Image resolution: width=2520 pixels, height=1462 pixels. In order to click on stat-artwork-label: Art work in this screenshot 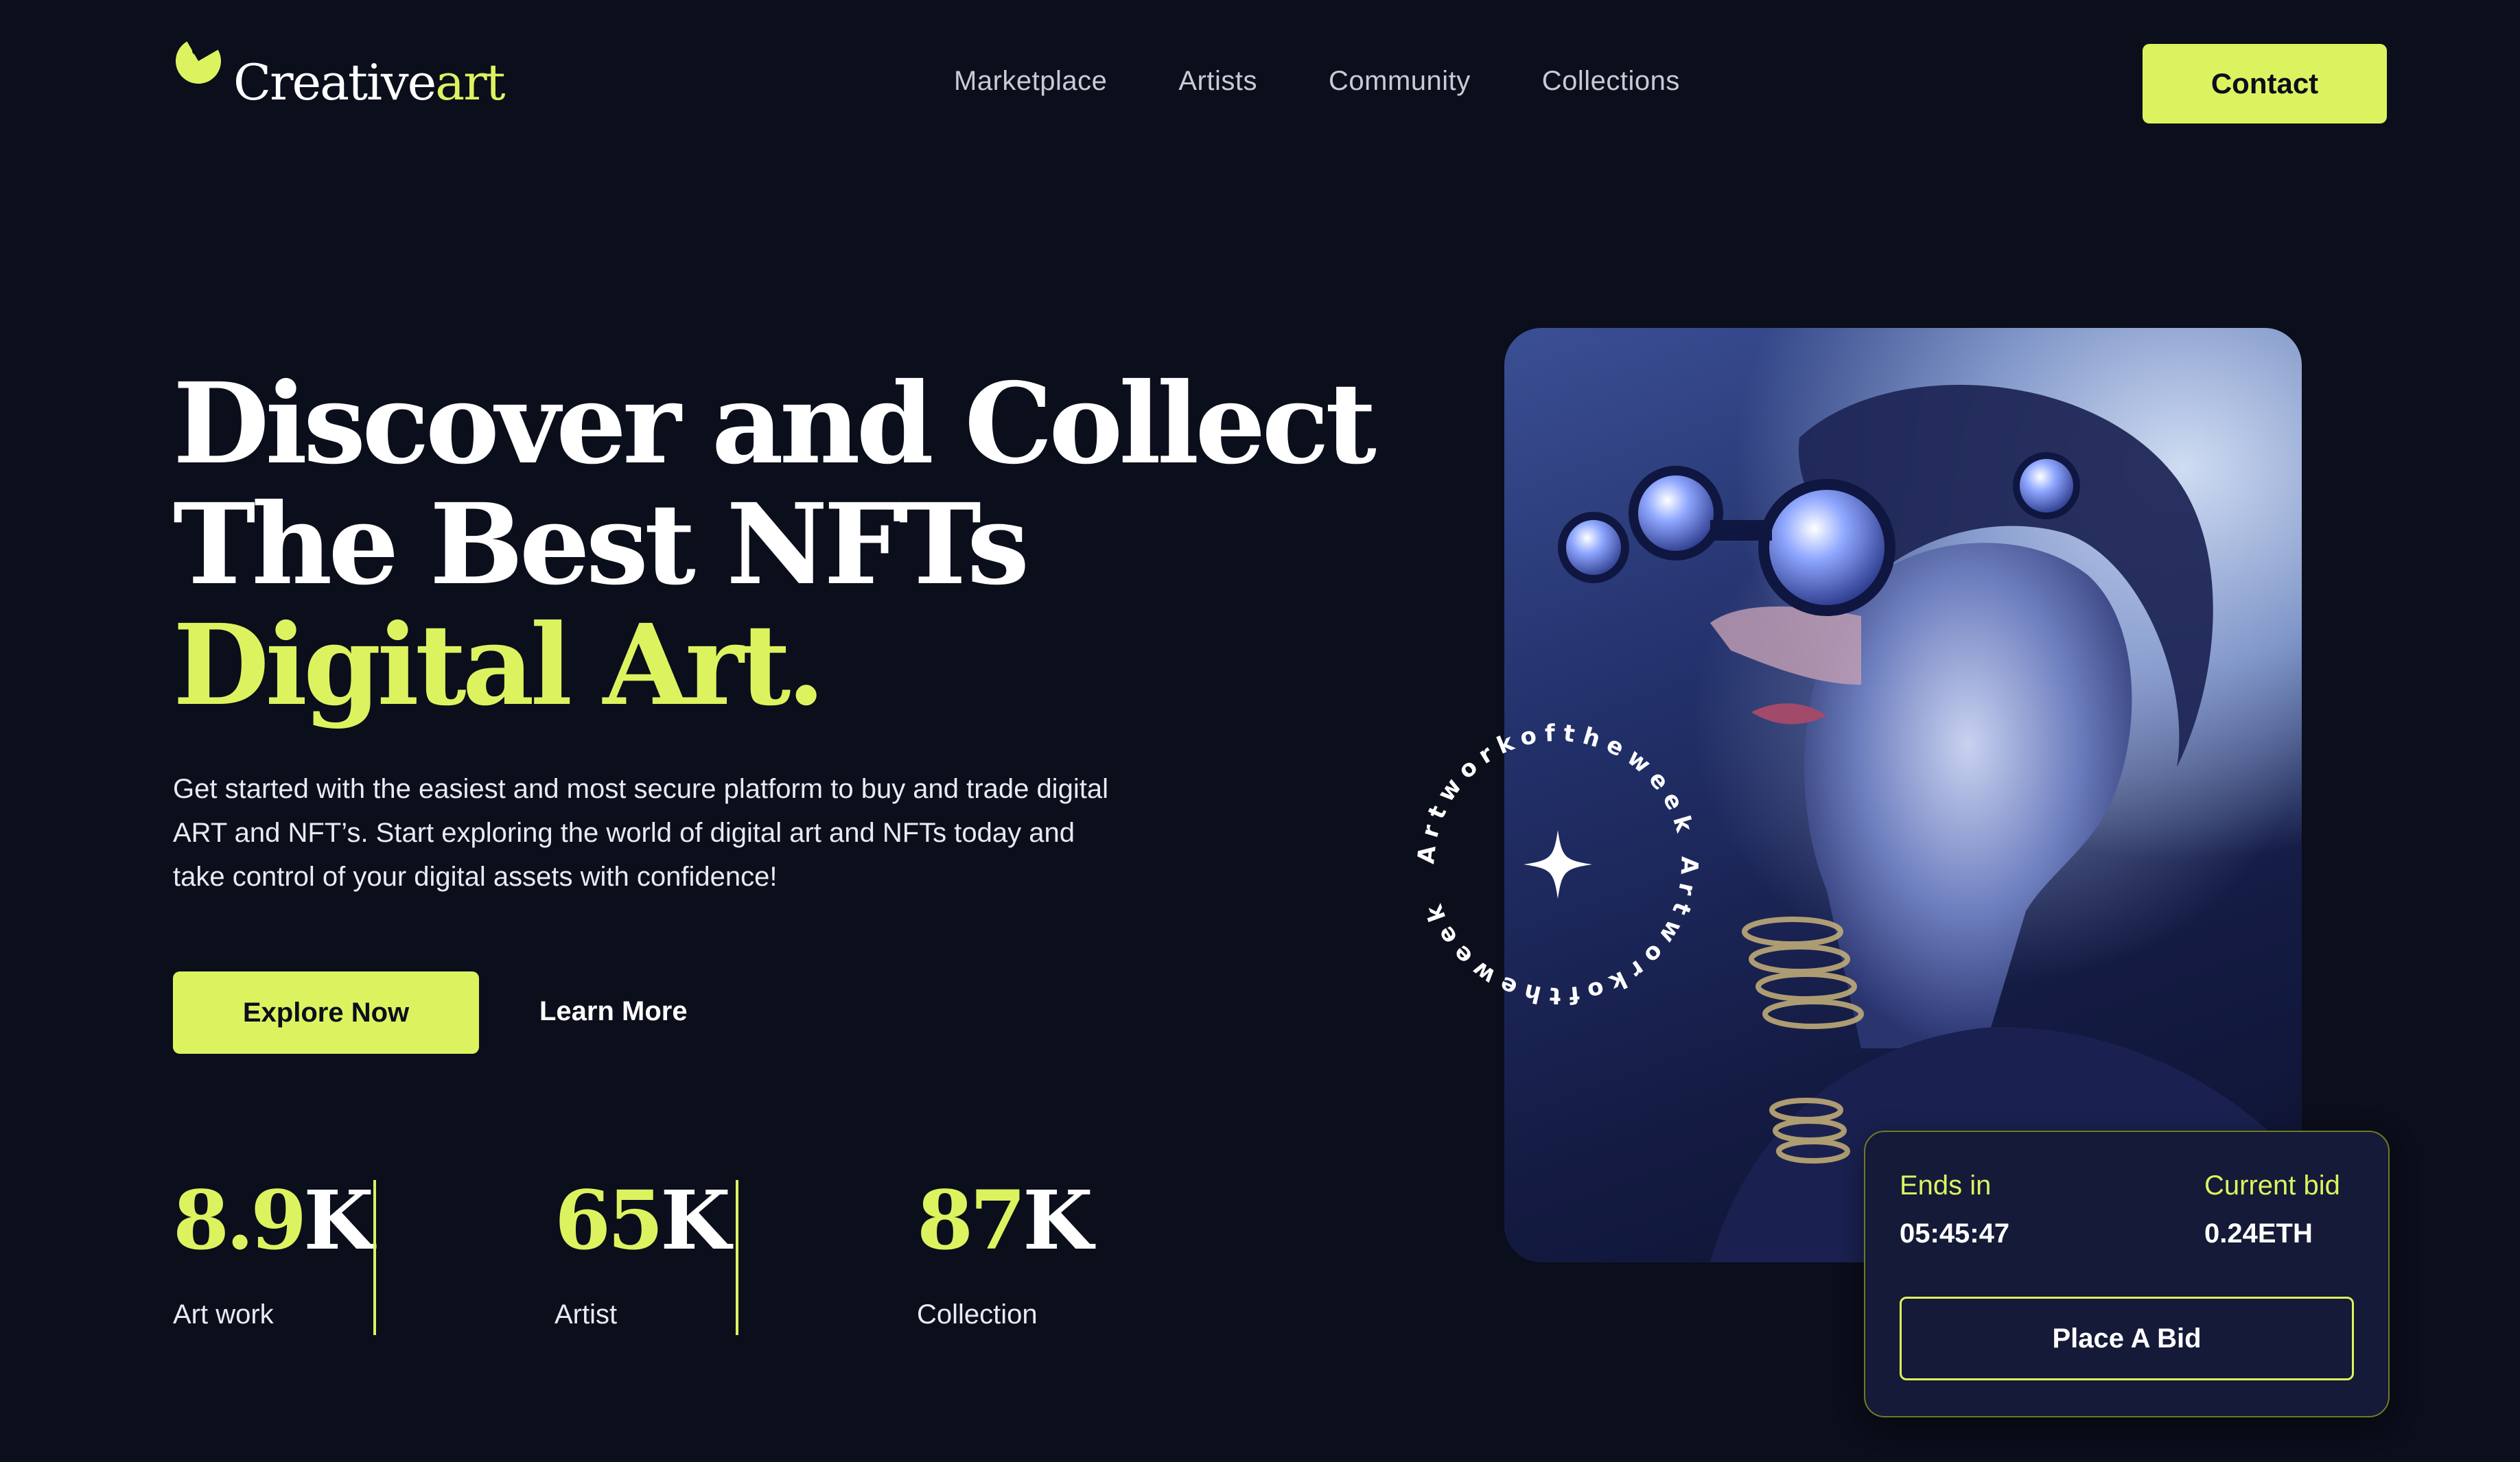, I will do `click(223, 1314)`.